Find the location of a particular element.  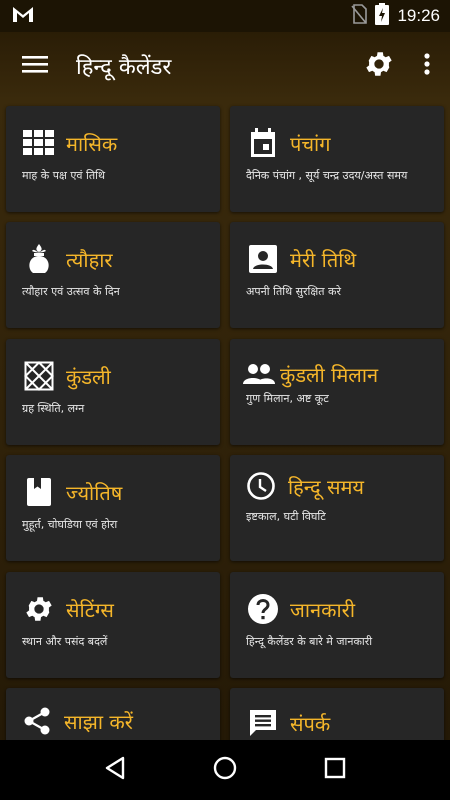

status-icons: 19:26 is located at coordinates (395, 16).